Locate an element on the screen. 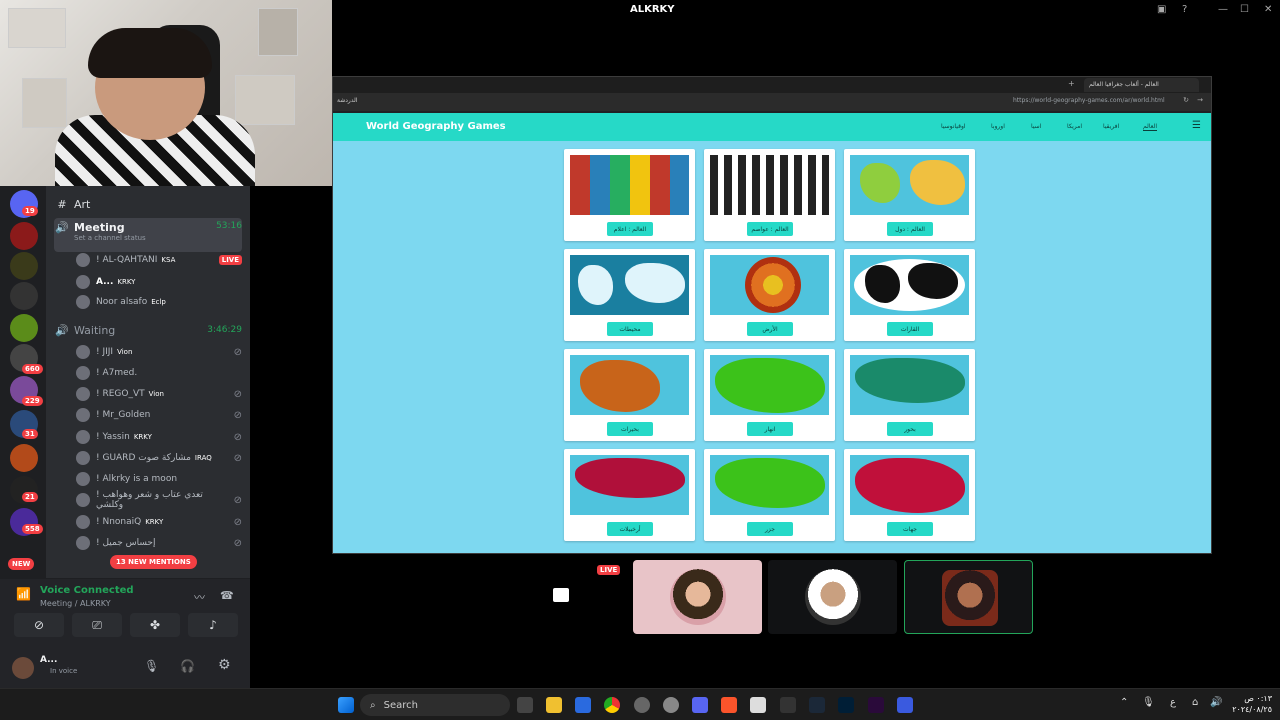  gear-icon: ⚙ is located at coordinates (224, 665).